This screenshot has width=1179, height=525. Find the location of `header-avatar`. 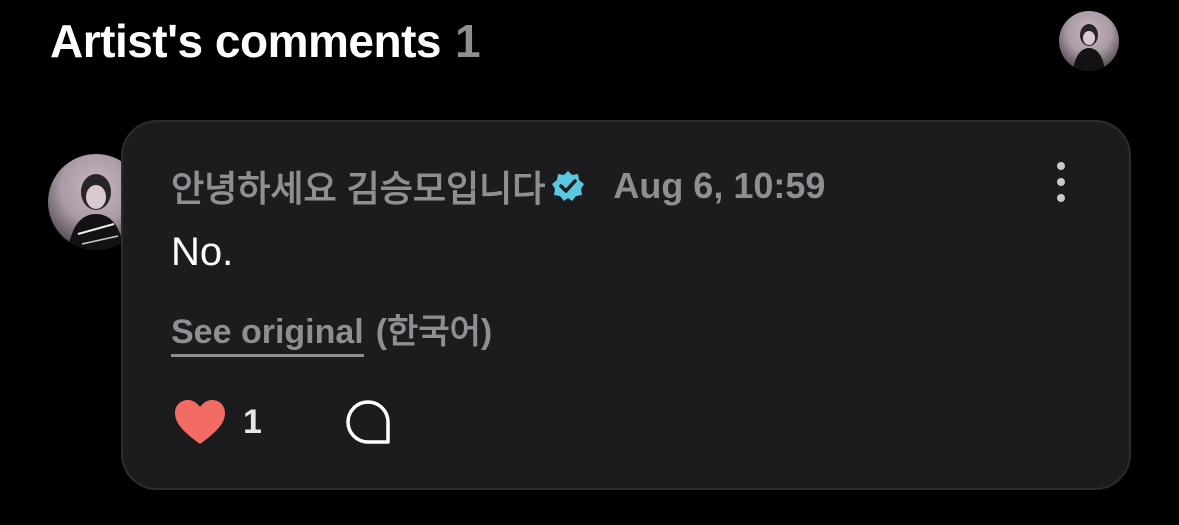

header-avatar is located at coordinates (1089, 41).